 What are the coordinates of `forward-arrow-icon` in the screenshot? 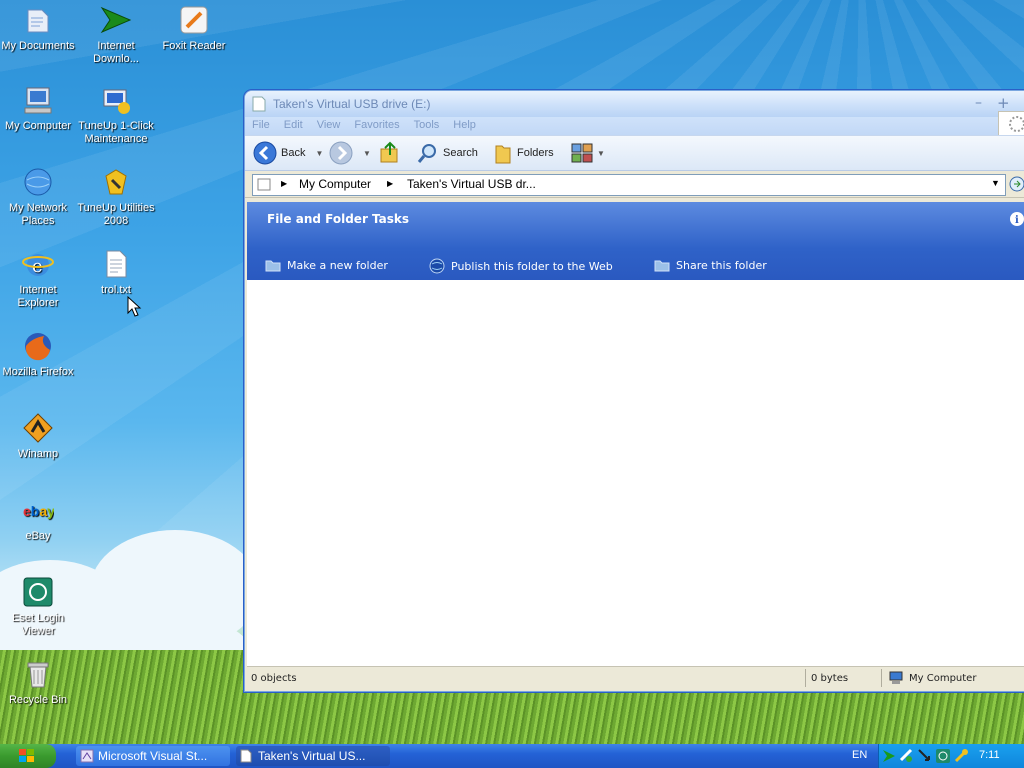 It's located at (341, 153).